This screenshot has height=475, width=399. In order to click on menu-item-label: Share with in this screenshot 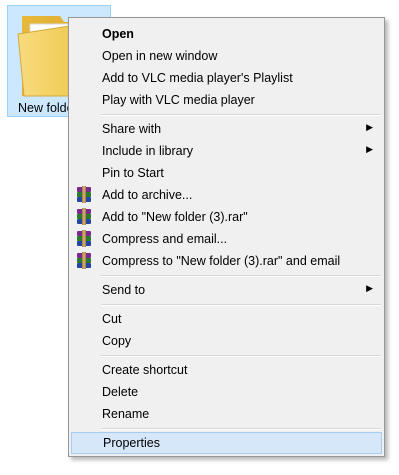, I will do `click(132, 129)`.